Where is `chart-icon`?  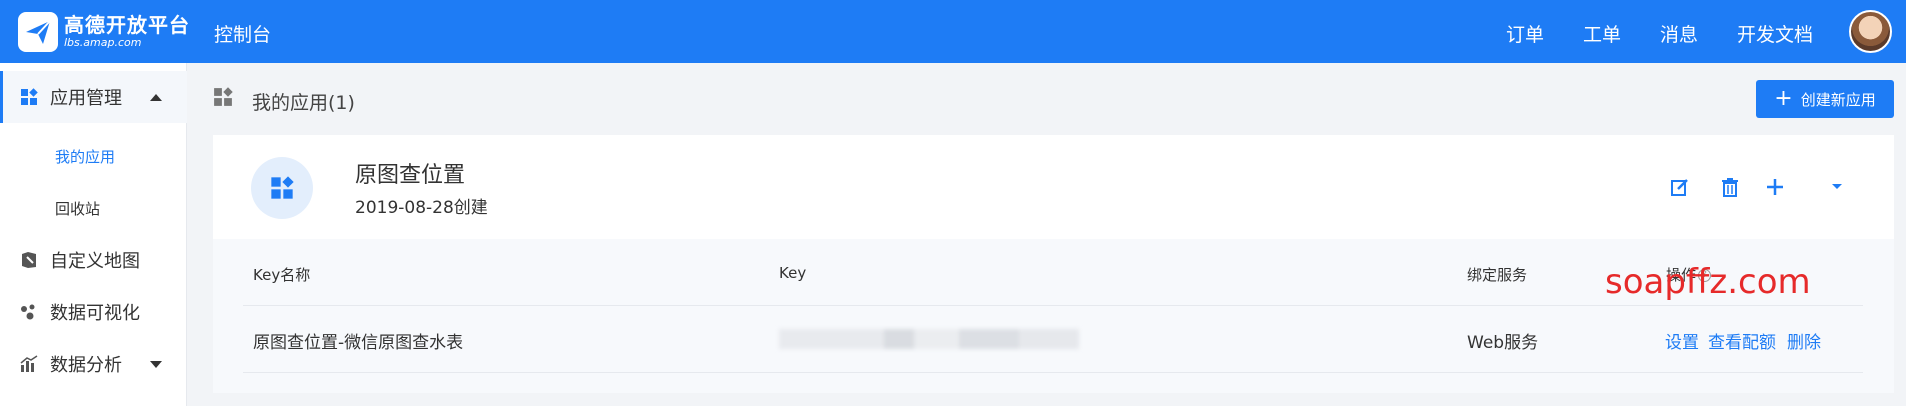 chart-icon is located at coordinates (29, 364).